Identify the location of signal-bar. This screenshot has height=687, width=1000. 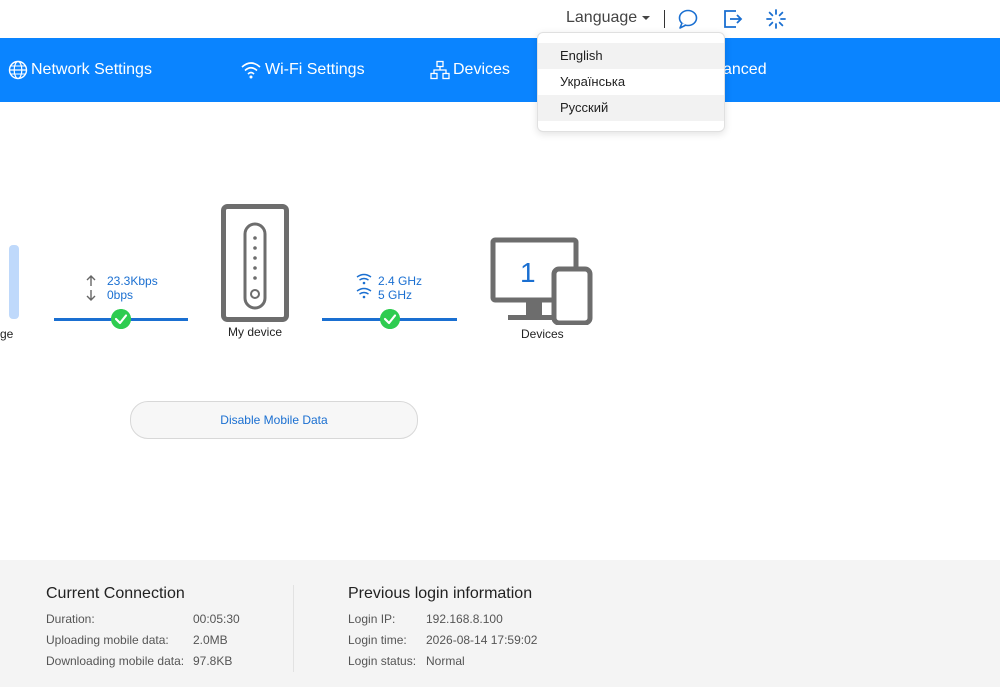
(14, 282).